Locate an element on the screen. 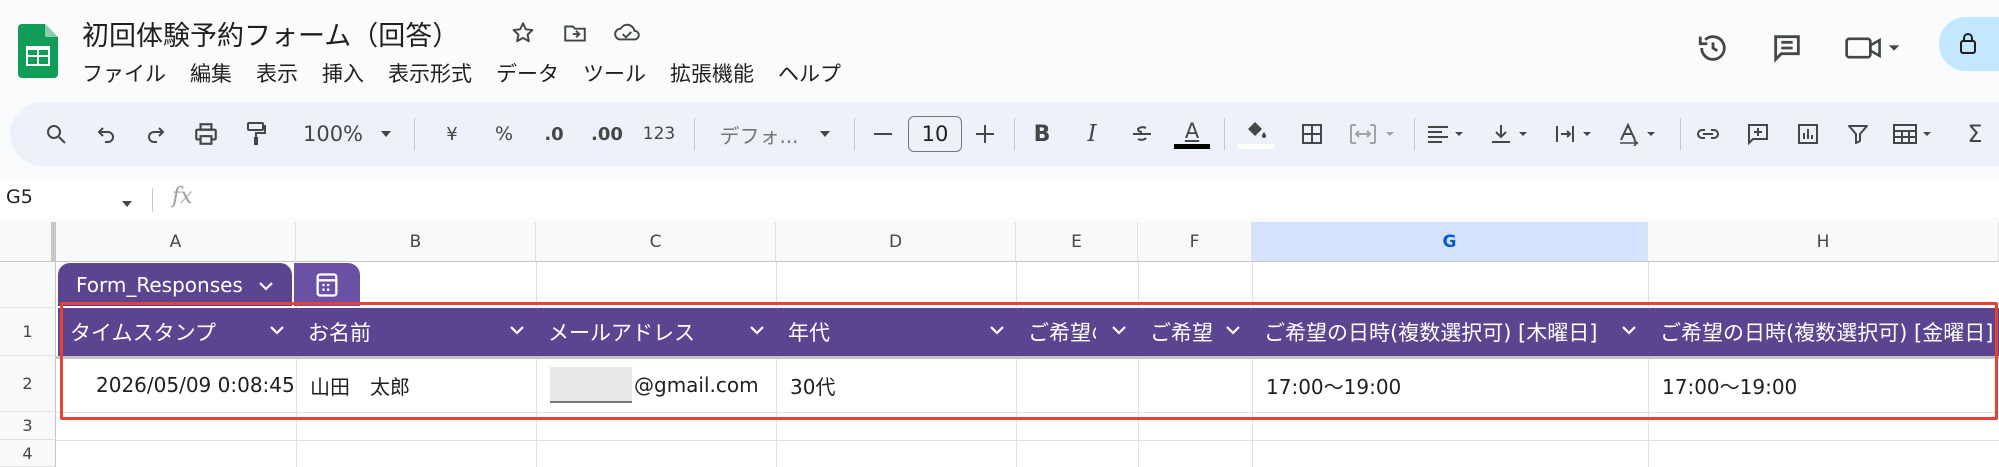 The image size is (1999, 467). horizontal-align-icon is located at coordinates (1450, 134).